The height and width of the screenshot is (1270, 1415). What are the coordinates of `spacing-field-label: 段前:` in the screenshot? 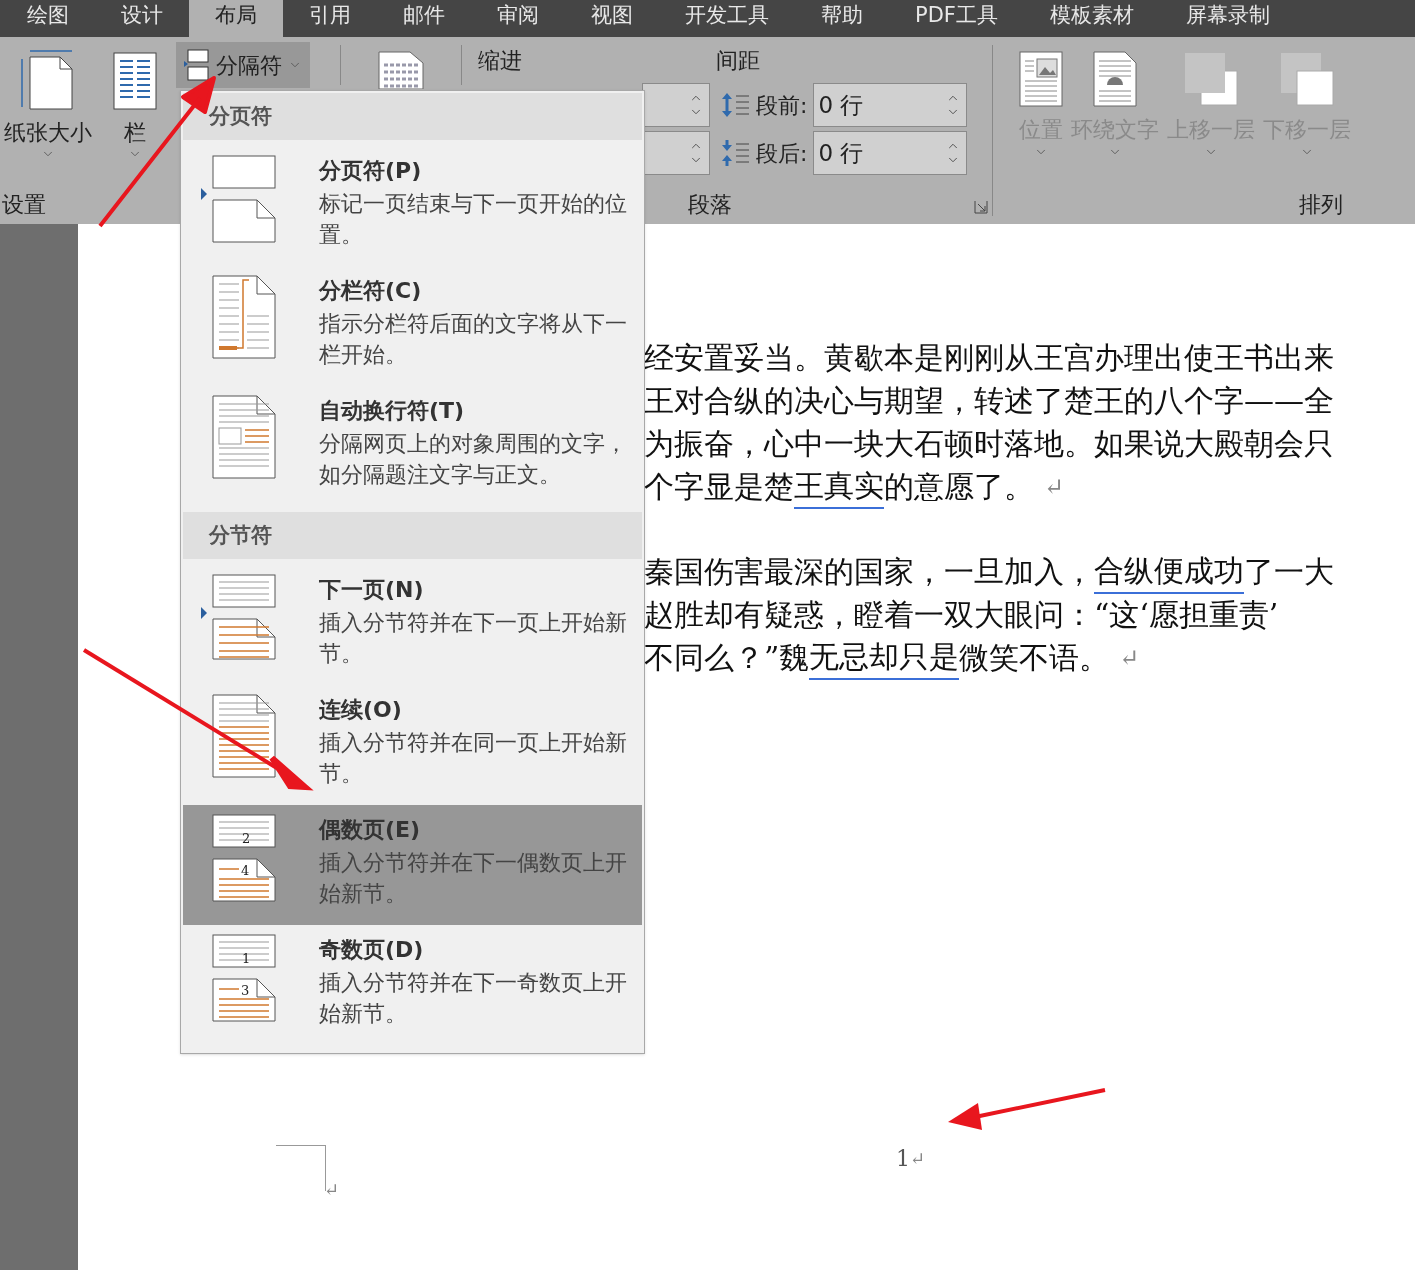 It's located at (782, 105).